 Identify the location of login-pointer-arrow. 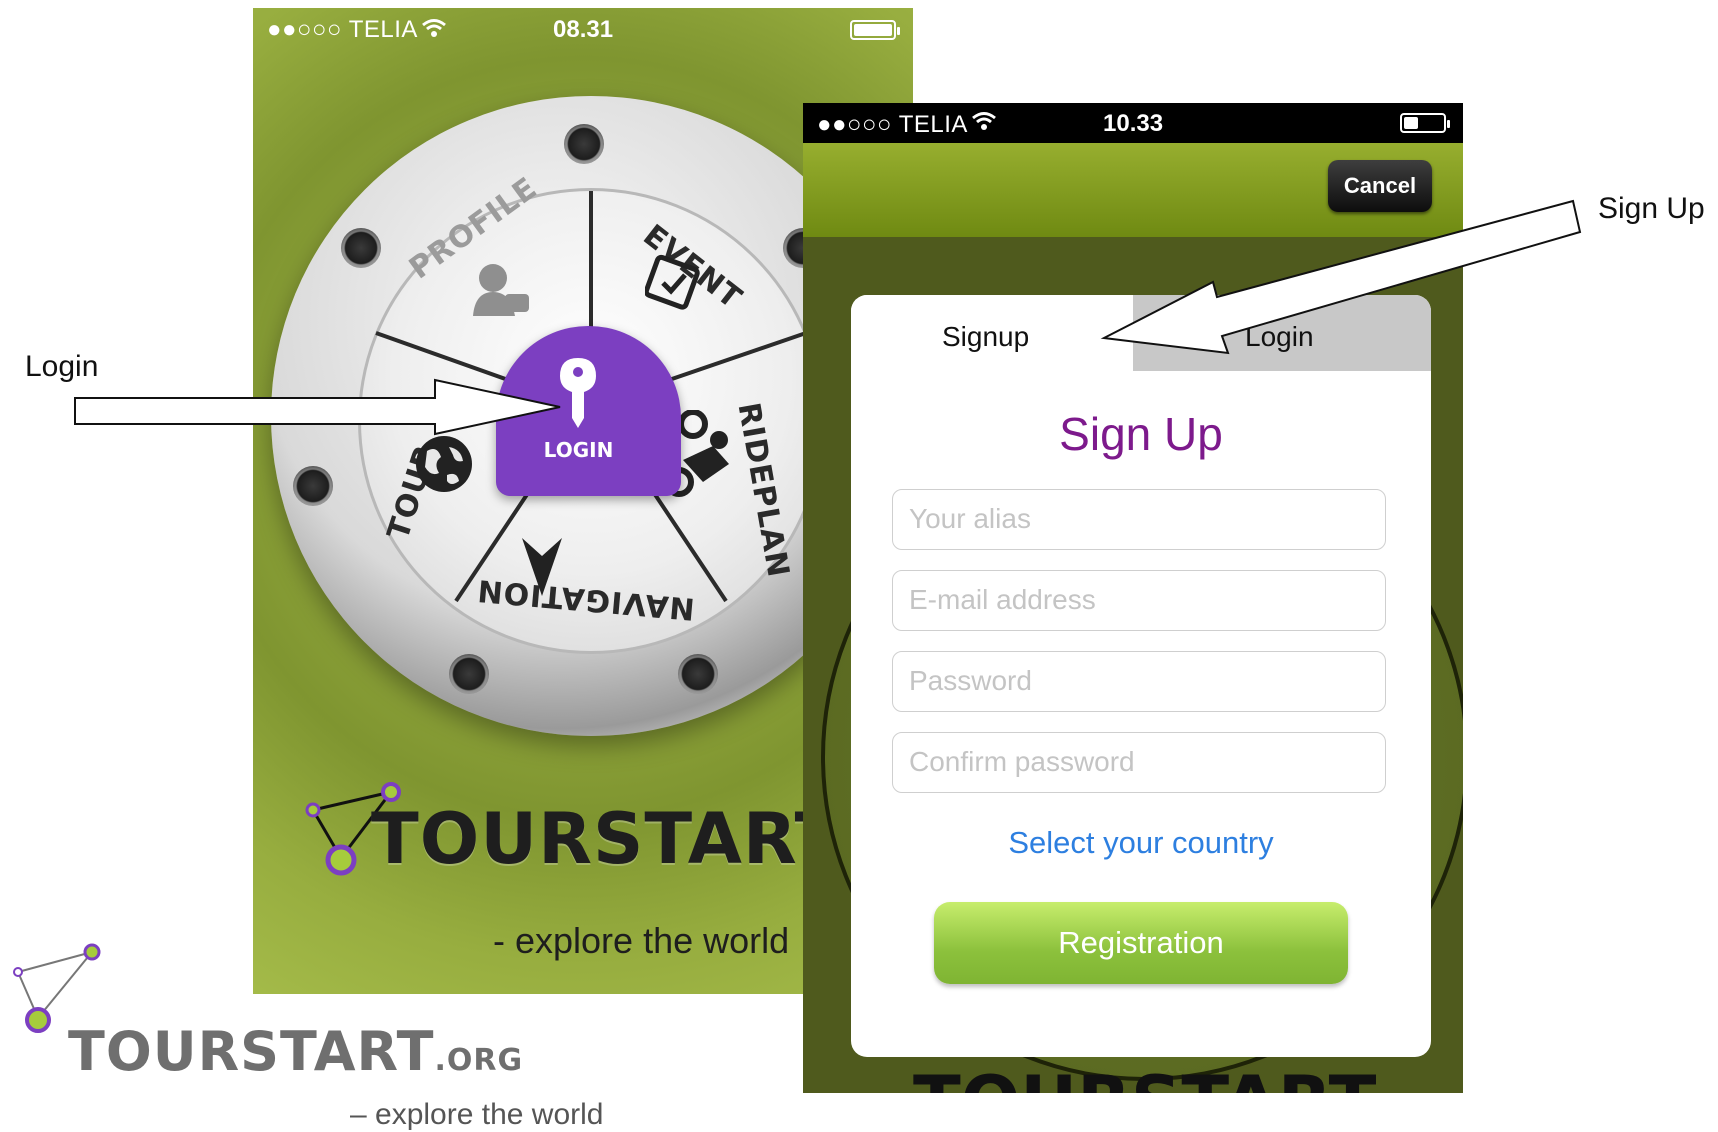
(317, 407).